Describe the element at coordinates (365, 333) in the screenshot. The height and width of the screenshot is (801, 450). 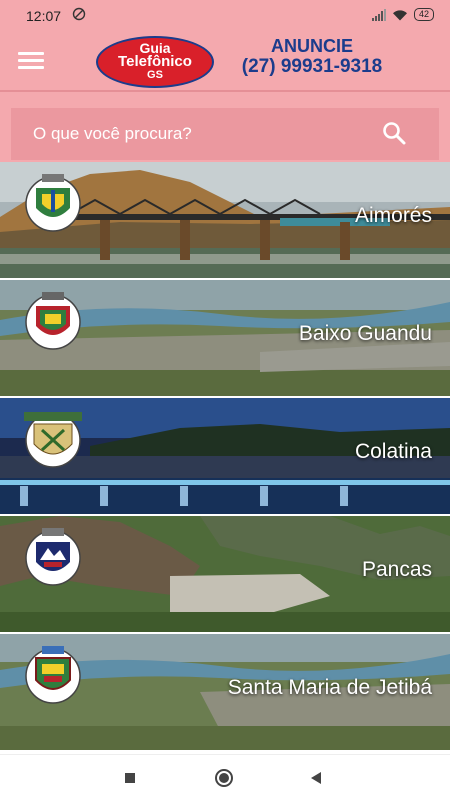
I see `city-name: Baixo Guandu` at that location.